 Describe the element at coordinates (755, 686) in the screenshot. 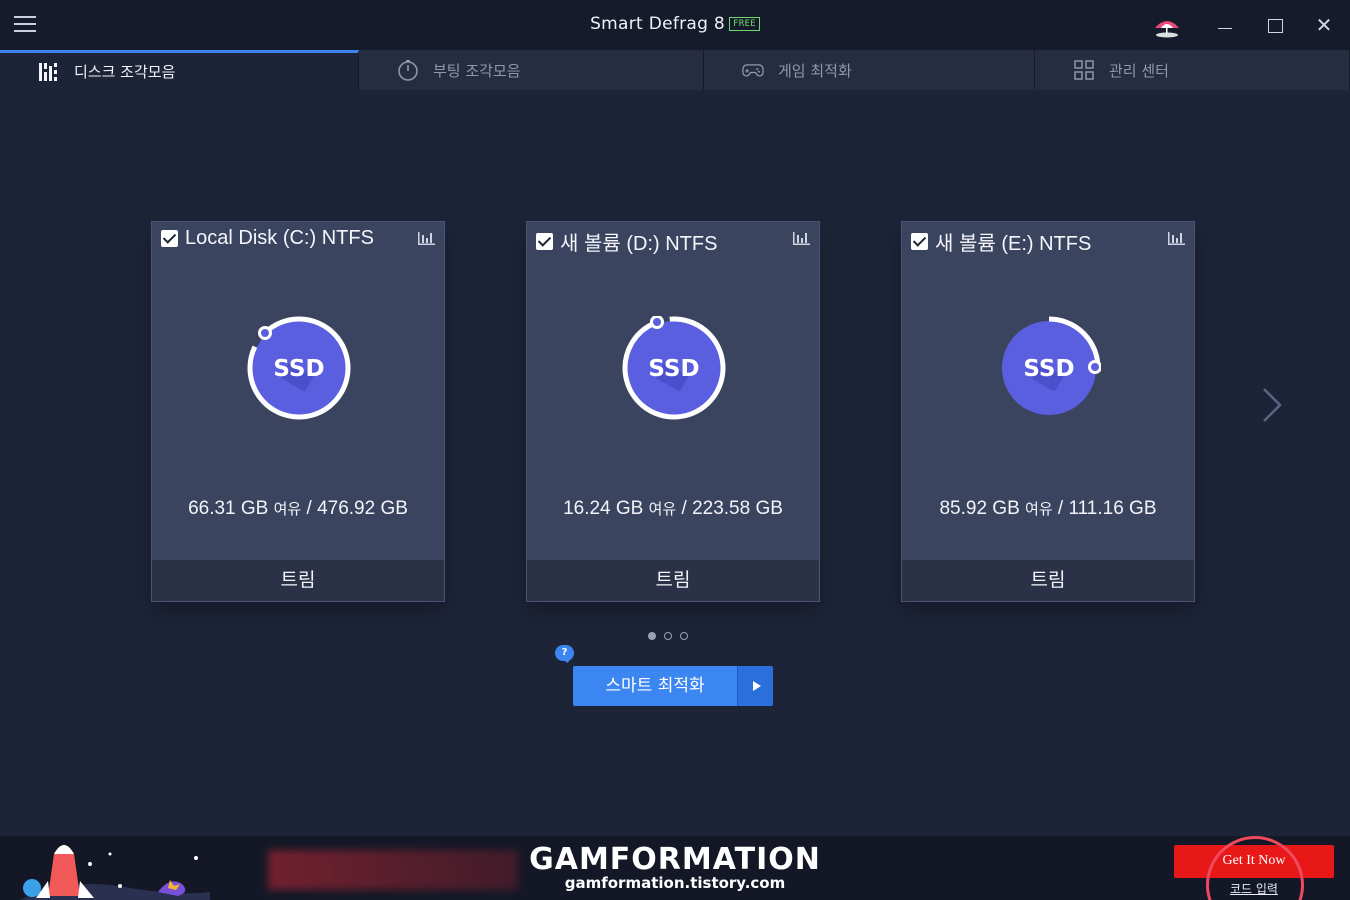

I see `optimize-dropdown-button` at that location.